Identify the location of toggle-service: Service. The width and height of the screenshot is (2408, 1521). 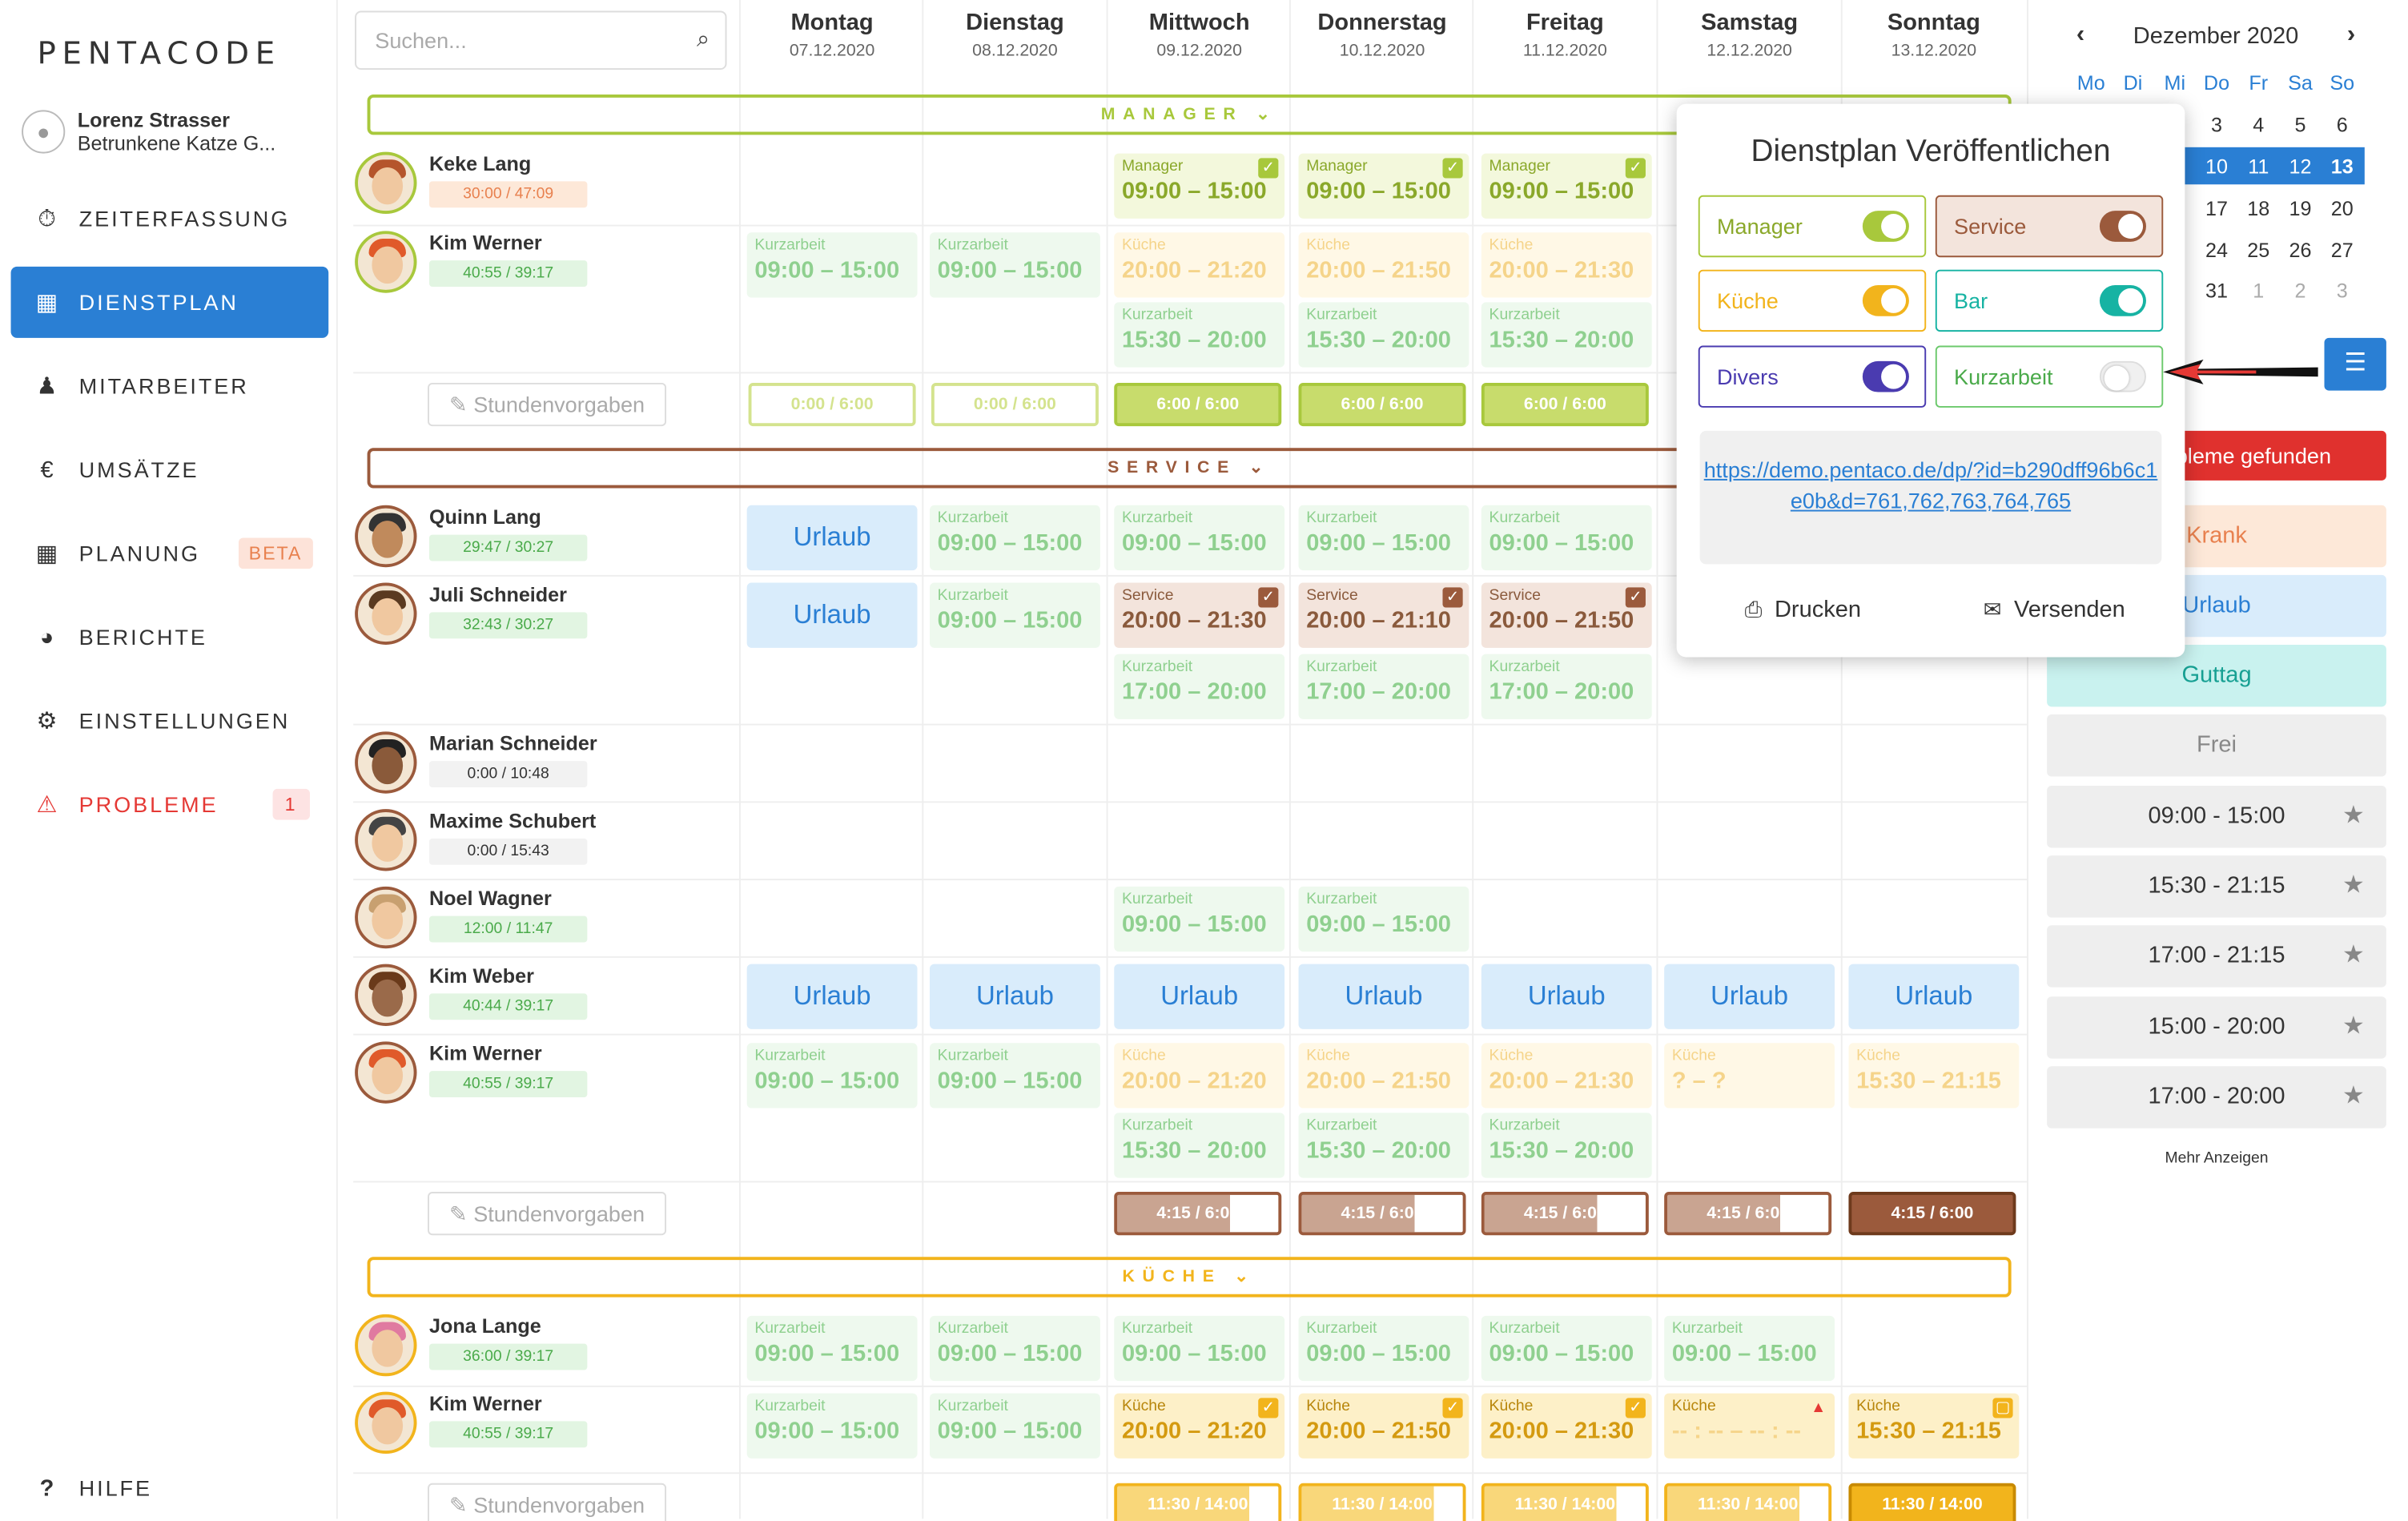
(2049, 226).